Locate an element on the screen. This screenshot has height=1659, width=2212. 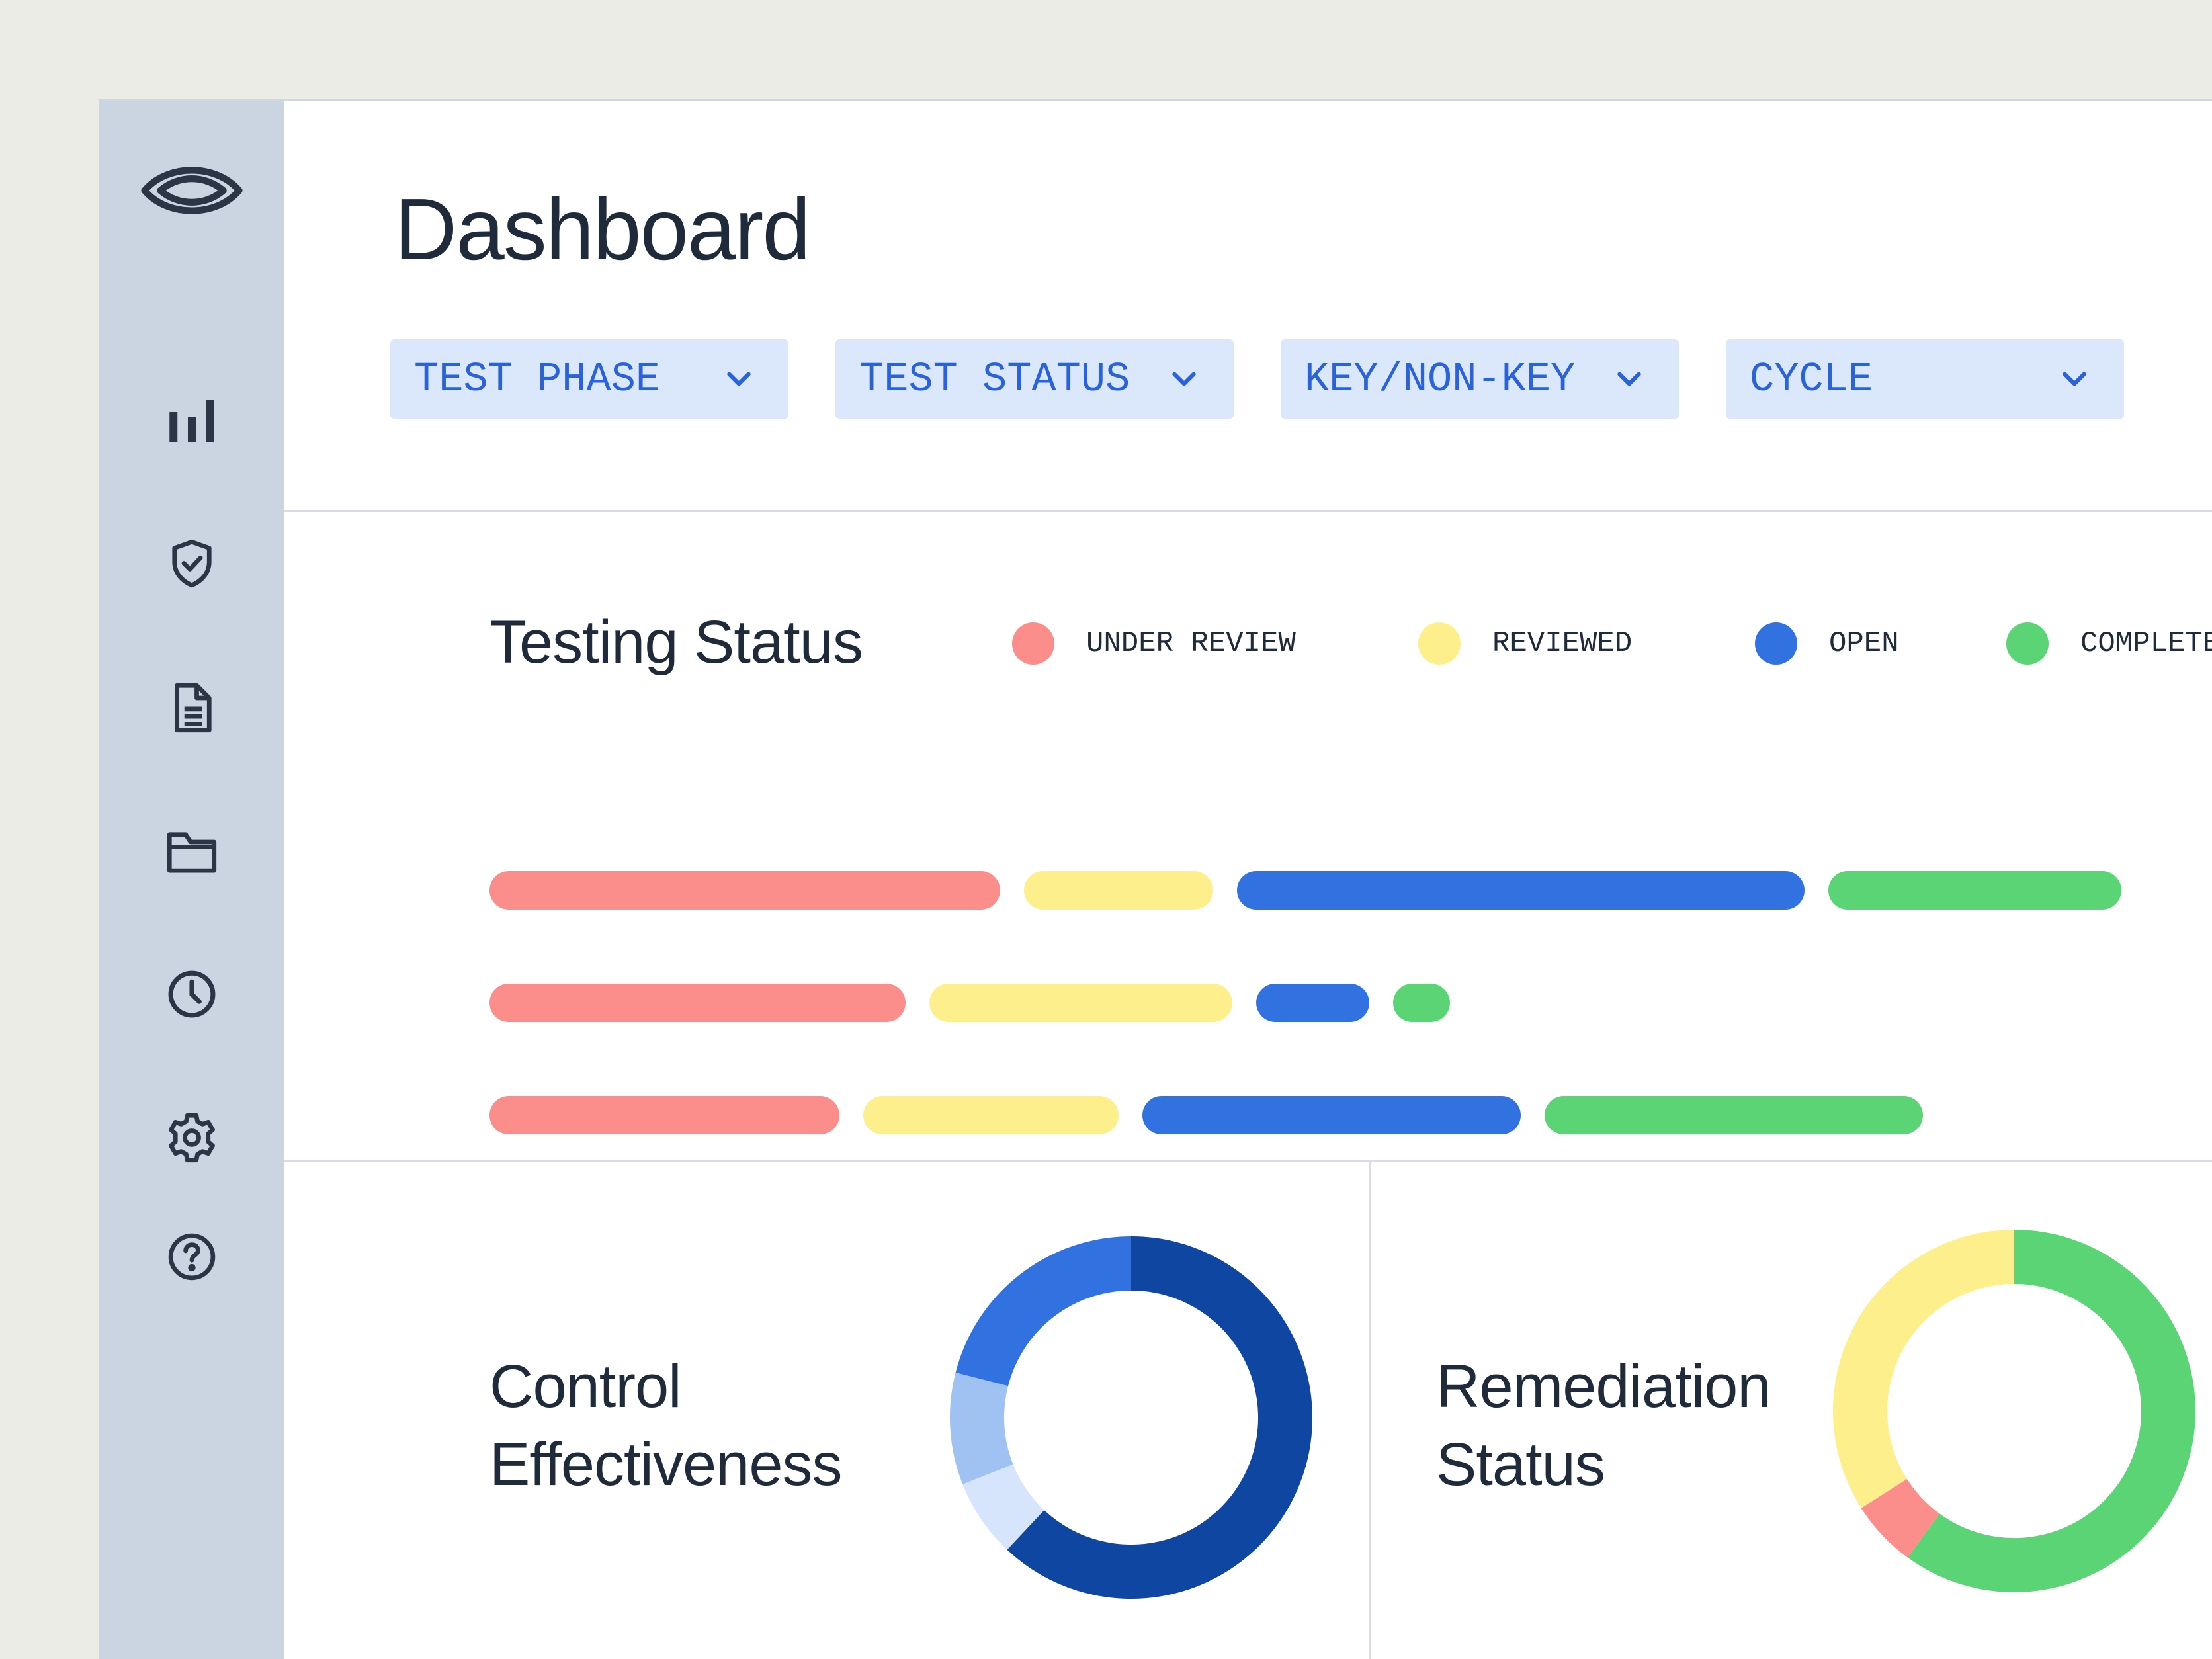
filter-label: TEST STATUS is located at coordinates (994, 379).